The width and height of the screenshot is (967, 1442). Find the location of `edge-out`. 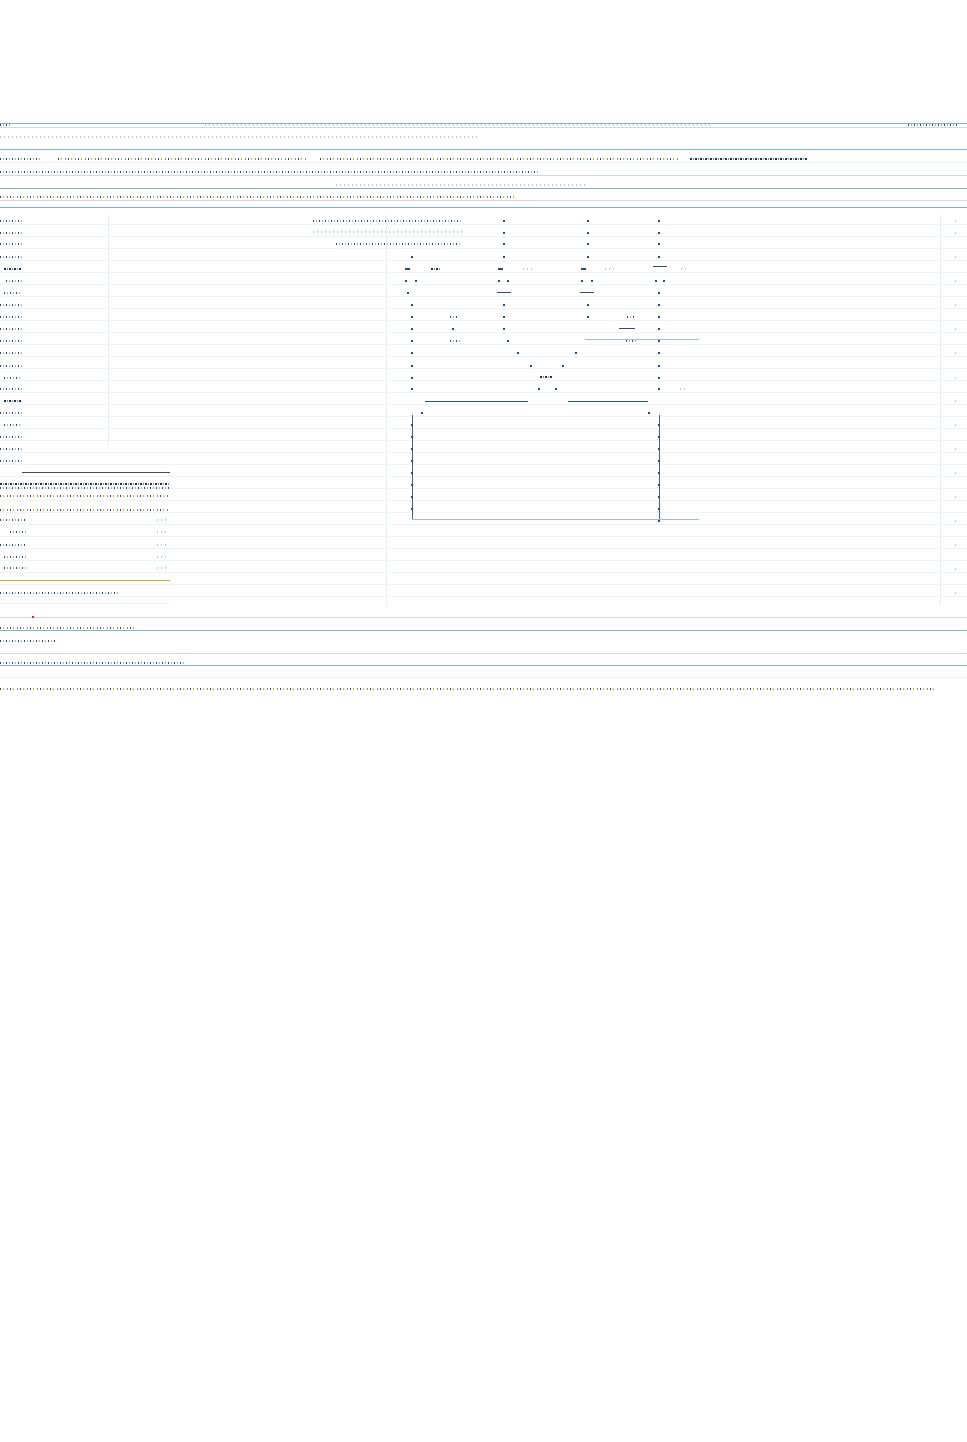

edge-out is located at coordinates (642, 339).